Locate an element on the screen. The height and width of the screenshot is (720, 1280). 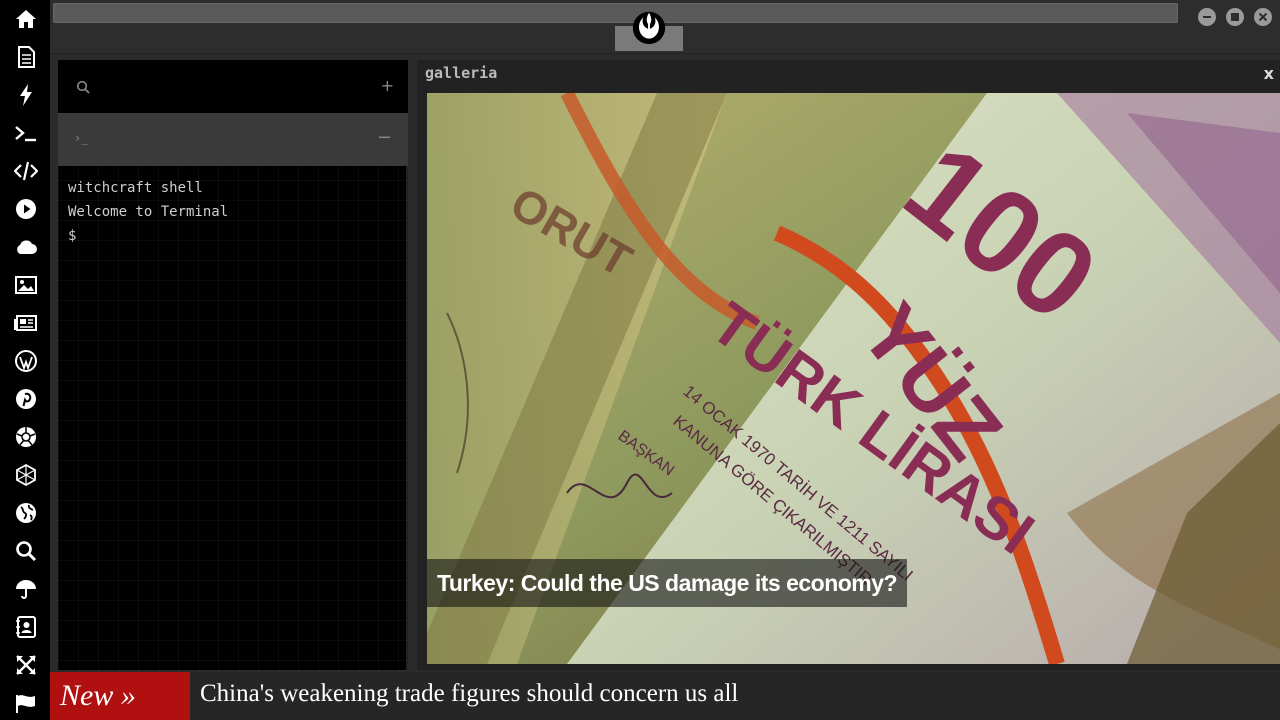
contacts-icon is located at coordinates (26, 627).